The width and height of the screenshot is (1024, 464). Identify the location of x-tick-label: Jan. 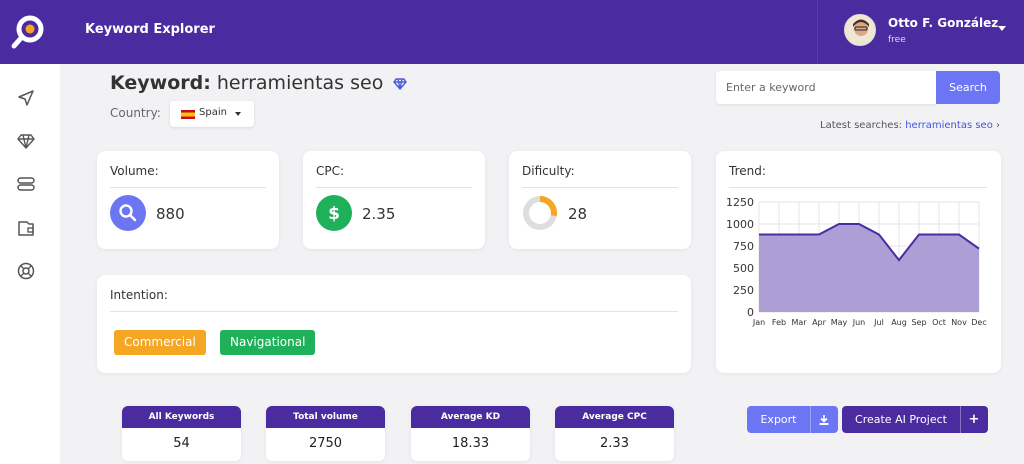
(758, 322).